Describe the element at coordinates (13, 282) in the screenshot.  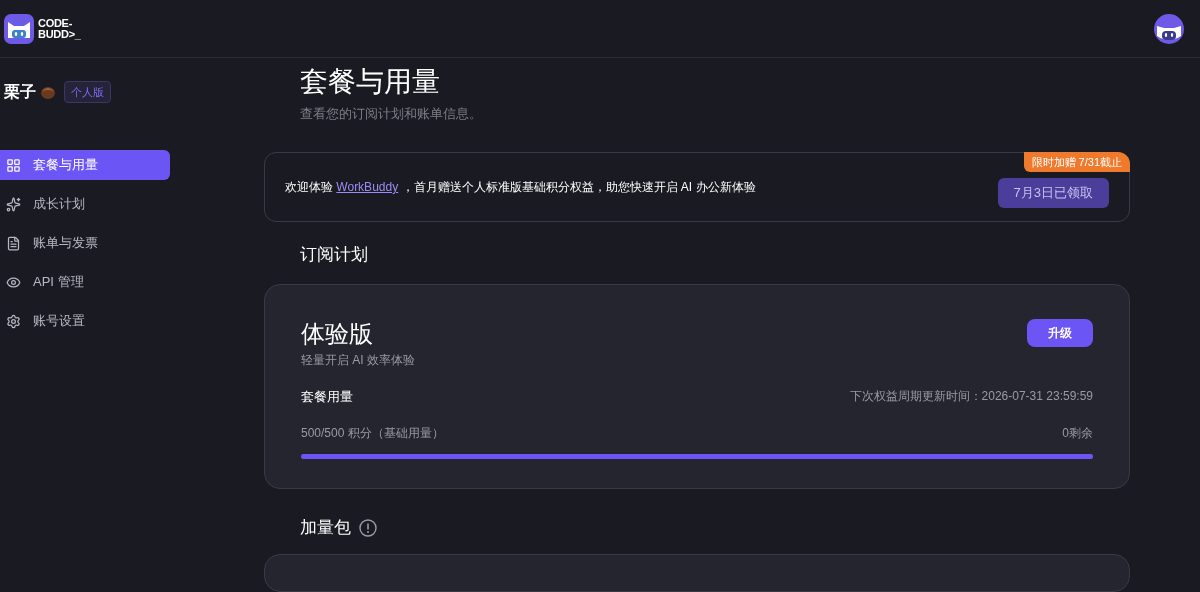
I see `eye-icon` at that location.